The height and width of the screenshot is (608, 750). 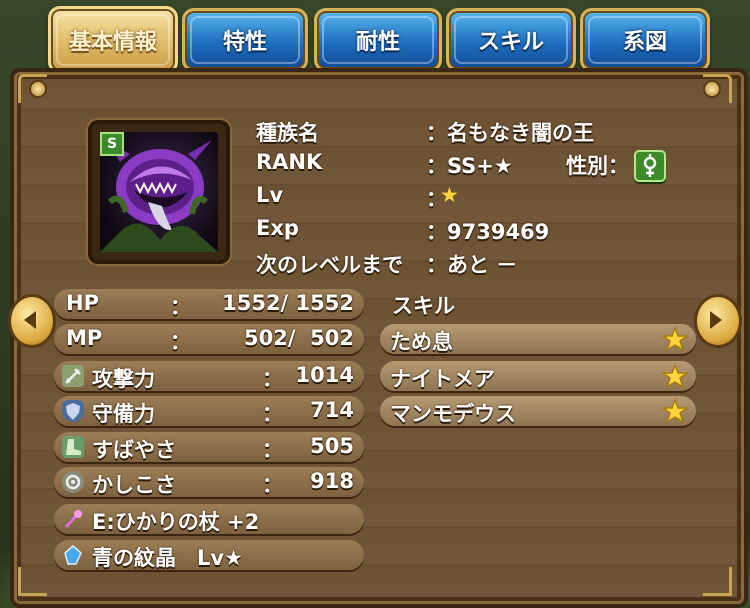 What do you see at coordinates (73, 447) in the screenshot?
I see `boot-icon` at bounding box center [73, 447].